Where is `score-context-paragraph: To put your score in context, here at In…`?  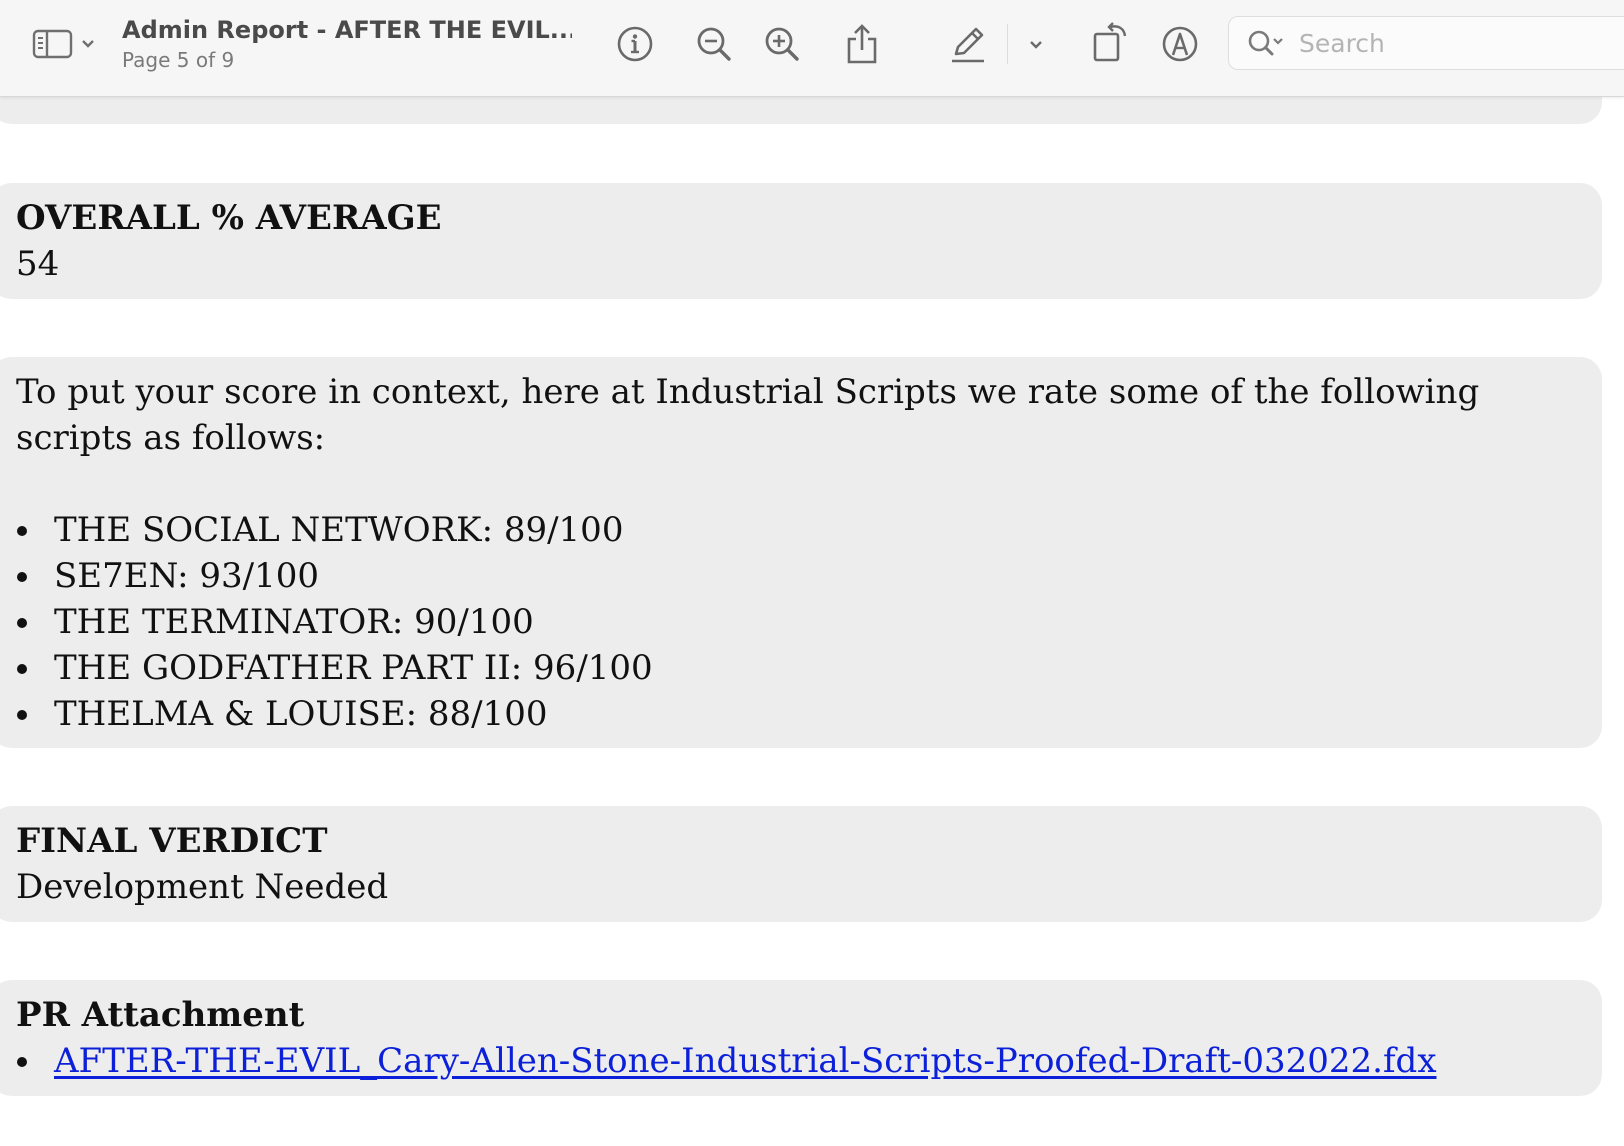 score-context-paragraph: To put your score in context, here at In… is located at coordinates (748, 415).